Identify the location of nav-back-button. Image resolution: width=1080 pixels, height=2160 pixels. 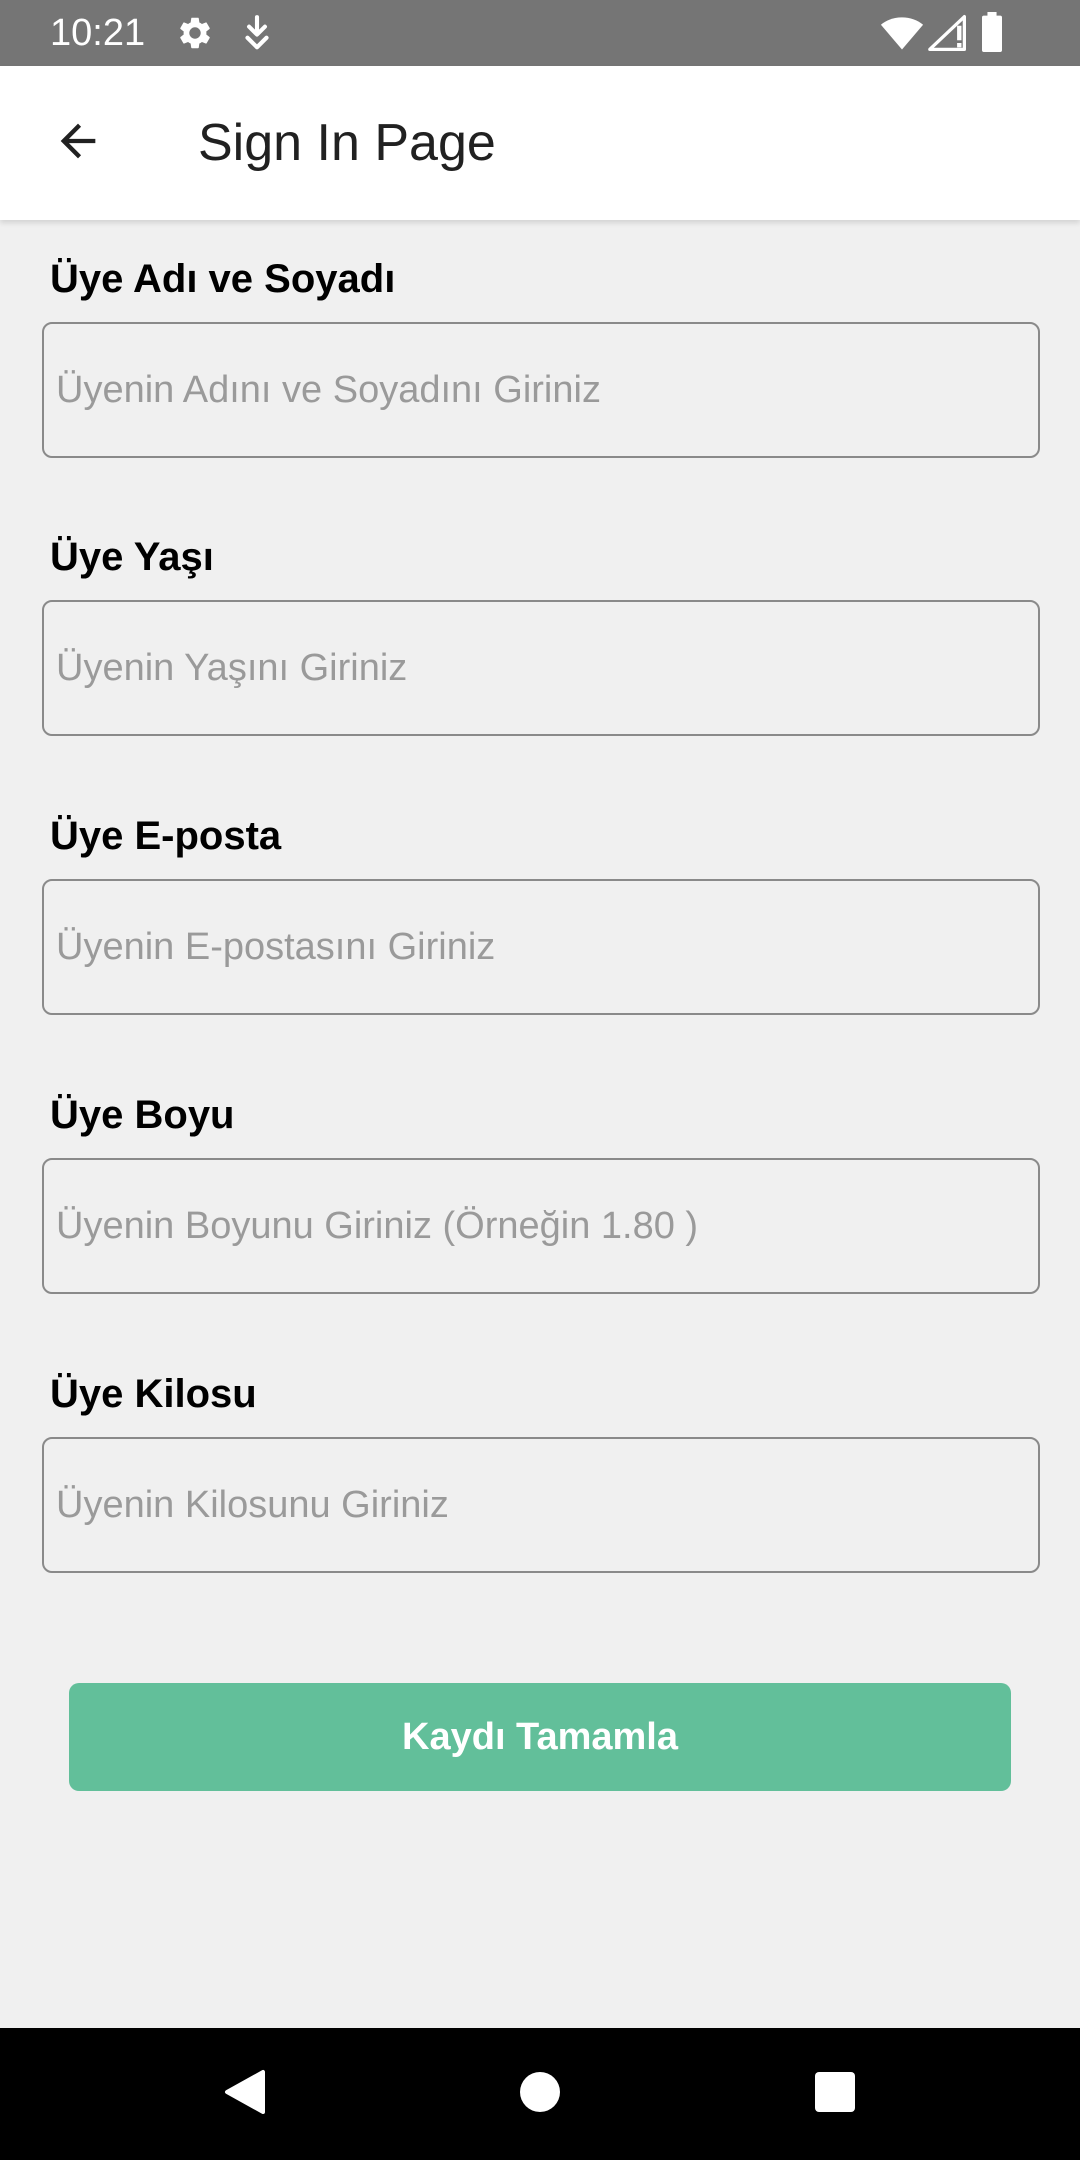
(245, 2094).